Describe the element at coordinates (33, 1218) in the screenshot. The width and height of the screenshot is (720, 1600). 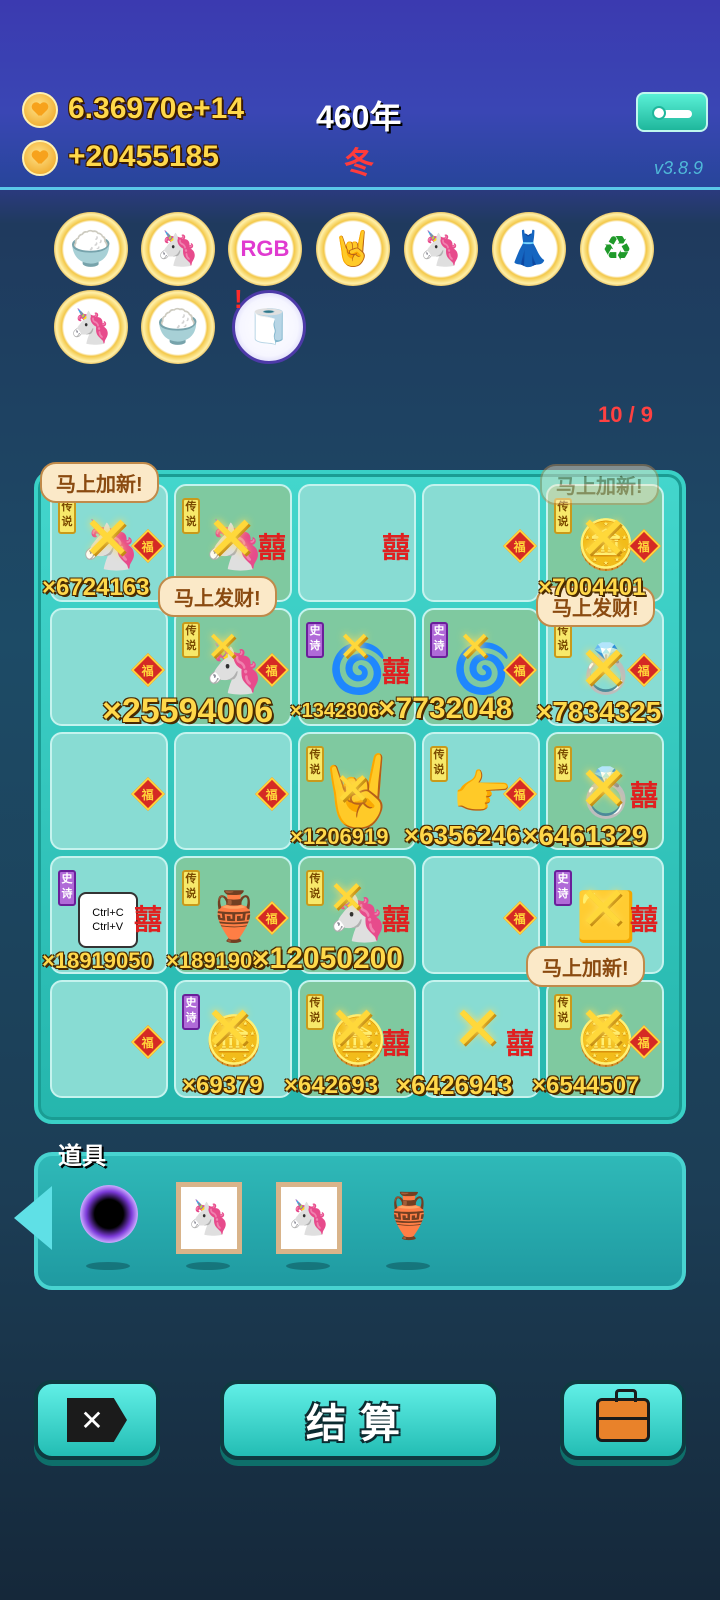
I see `left-arrow-icon` at that location.